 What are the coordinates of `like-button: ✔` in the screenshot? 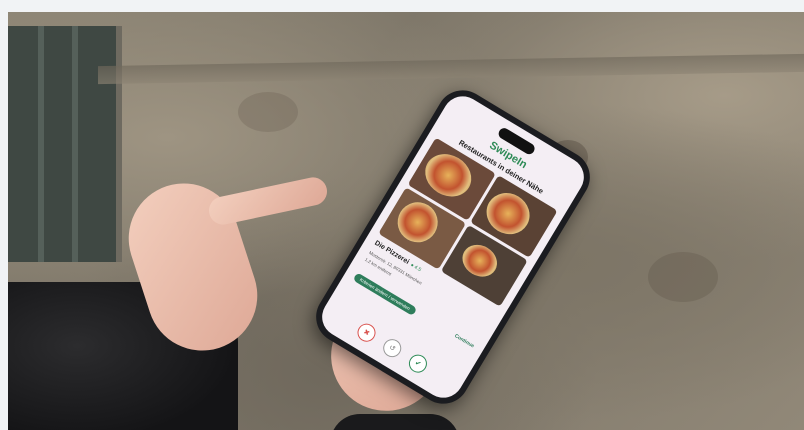 It's located at (418, 363).